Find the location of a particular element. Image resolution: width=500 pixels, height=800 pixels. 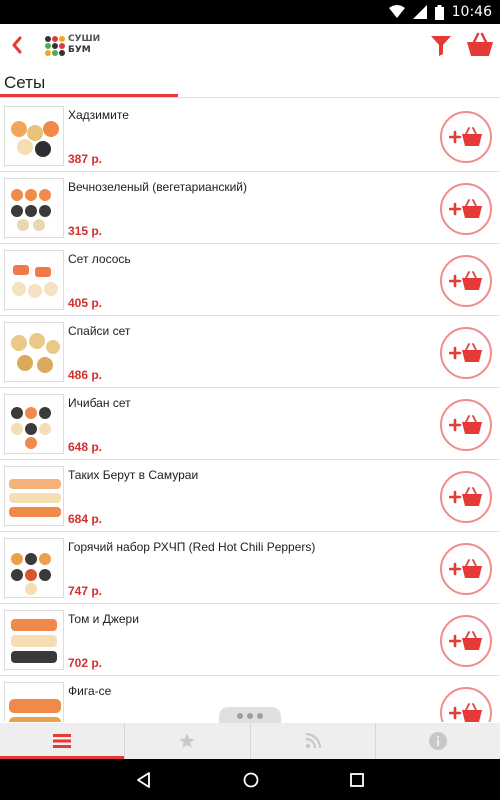

product-name: Хадзимите is located at coordinates (98, 115).